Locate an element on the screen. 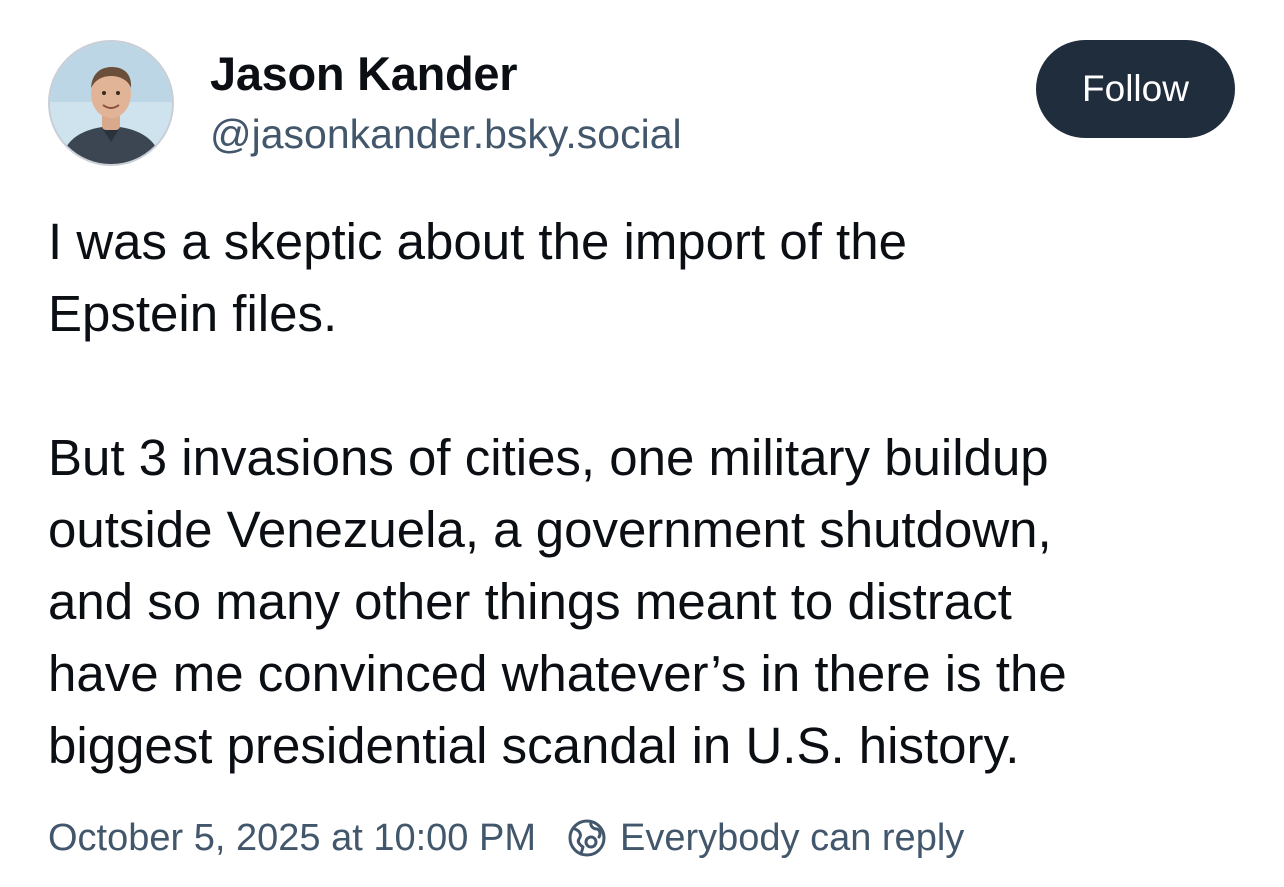 The height and width of the screenshot is (887, 1284). post-timestamp: October 5, 2025 at 10:00 PM is located at coordinates (292, 838).